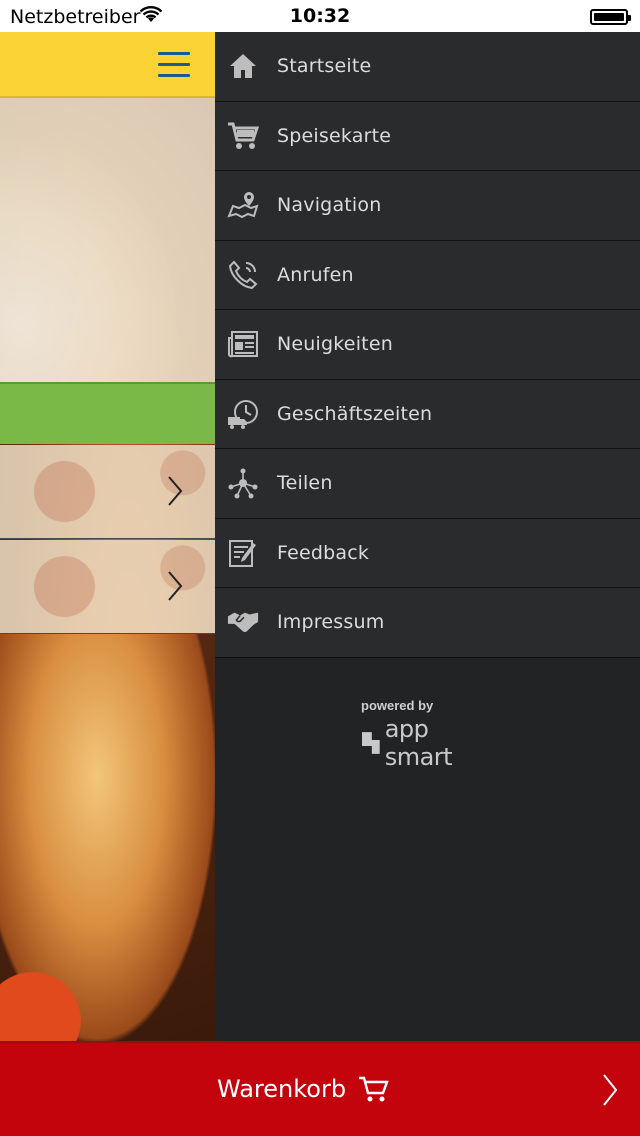 The image size is (640, 1136). Describe the element at coordinates (335, 344) in the screenshot. I see `menu-item-label: Neuigkeiten` at that location.